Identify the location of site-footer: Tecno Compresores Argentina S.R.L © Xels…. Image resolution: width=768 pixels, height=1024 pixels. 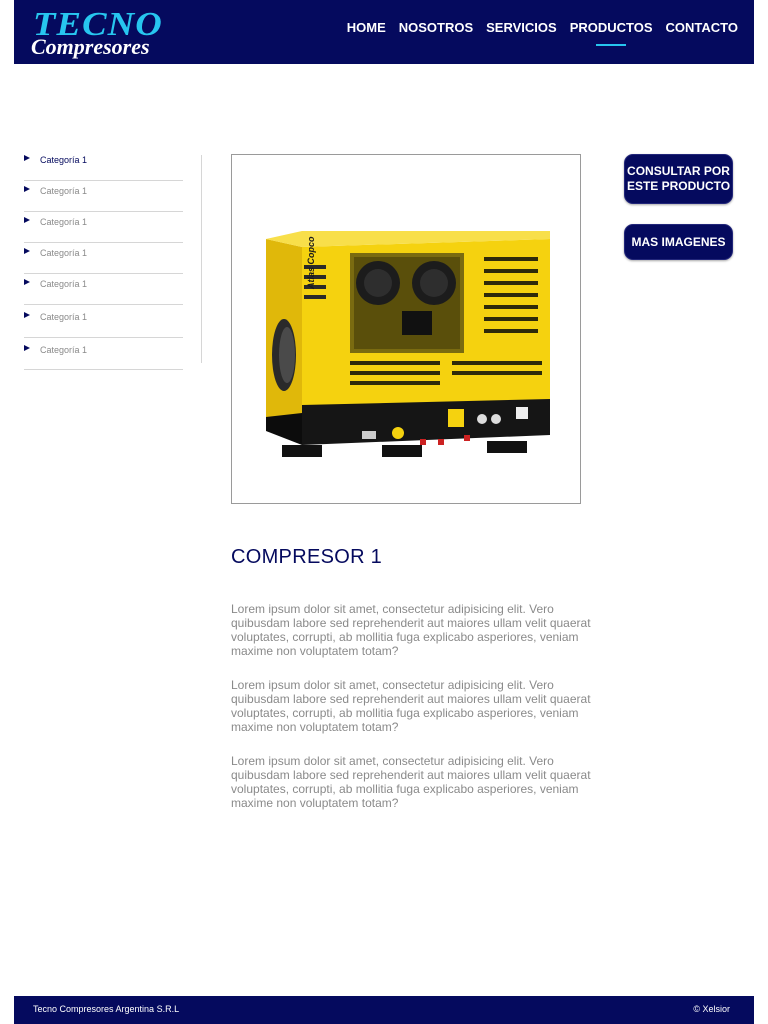
(384, 1010).